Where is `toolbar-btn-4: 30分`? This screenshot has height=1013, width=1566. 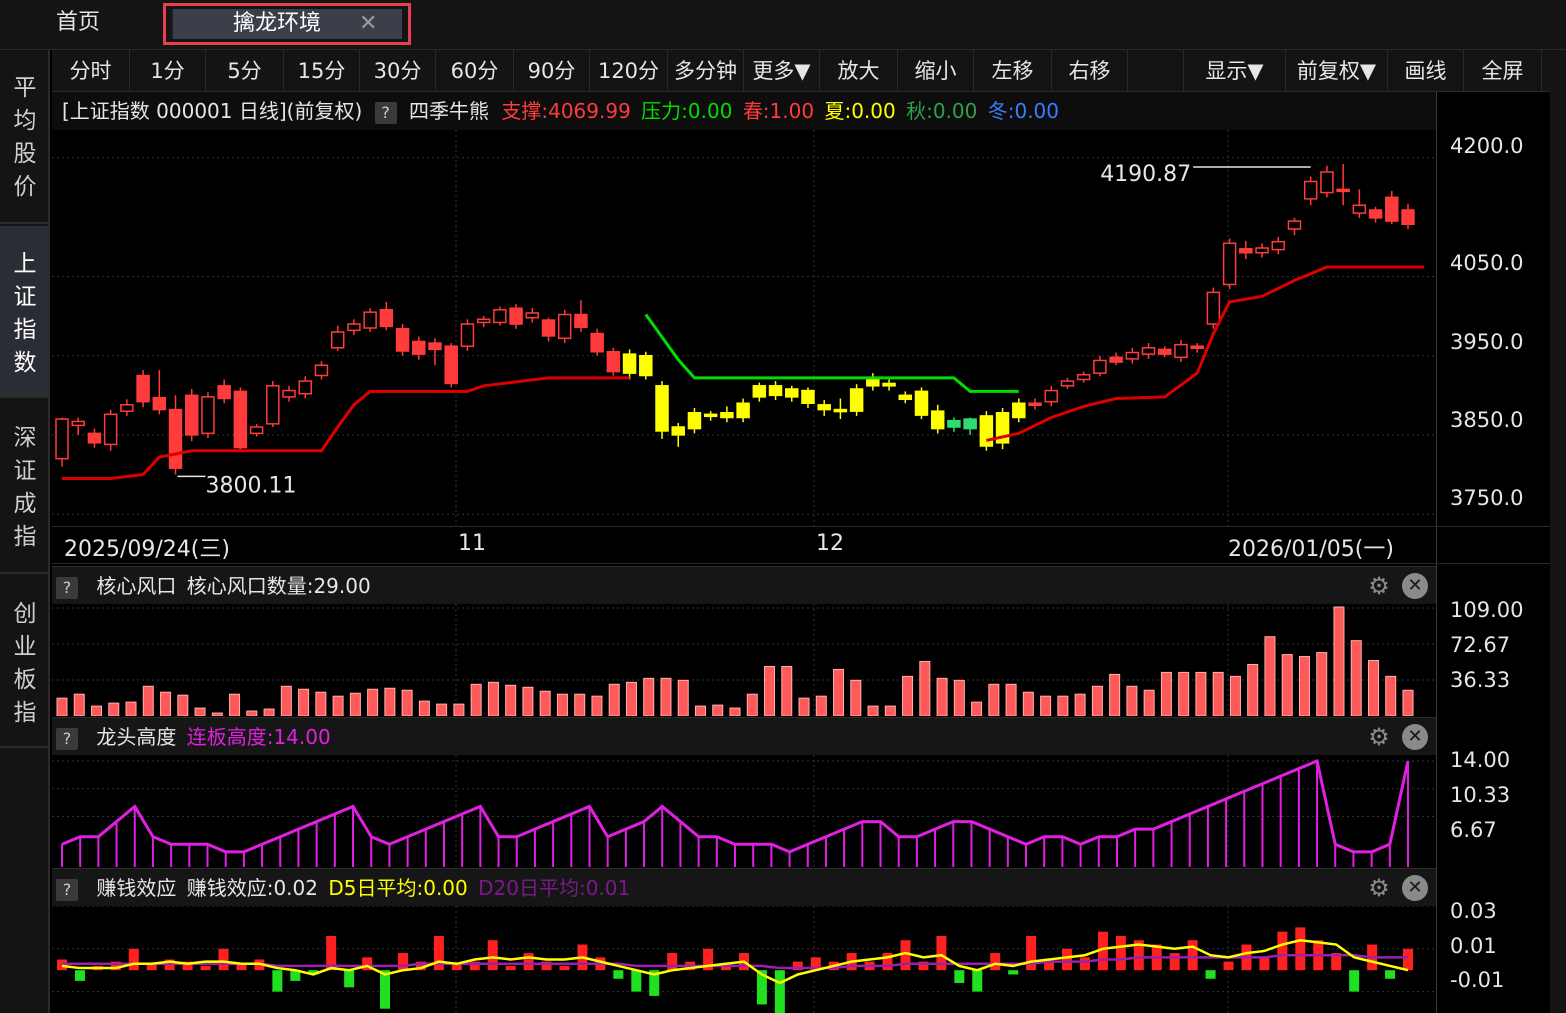
toolbar-btn-4: 30分 is located at coordinates (398, 71).